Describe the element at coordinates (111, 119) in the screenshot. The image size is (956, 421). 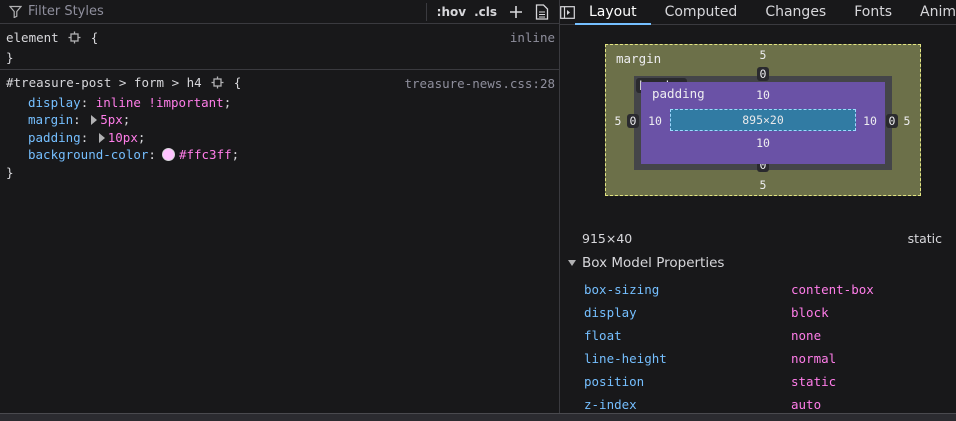
I see `property-value: 5px` at that location.